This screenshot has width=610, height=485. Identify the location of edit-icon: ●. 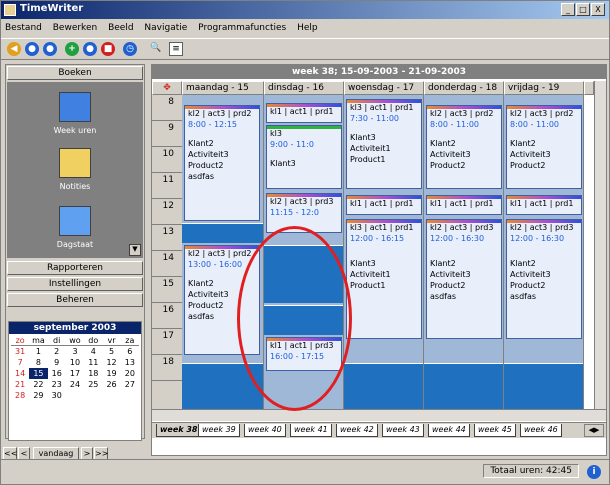
(90, 49).